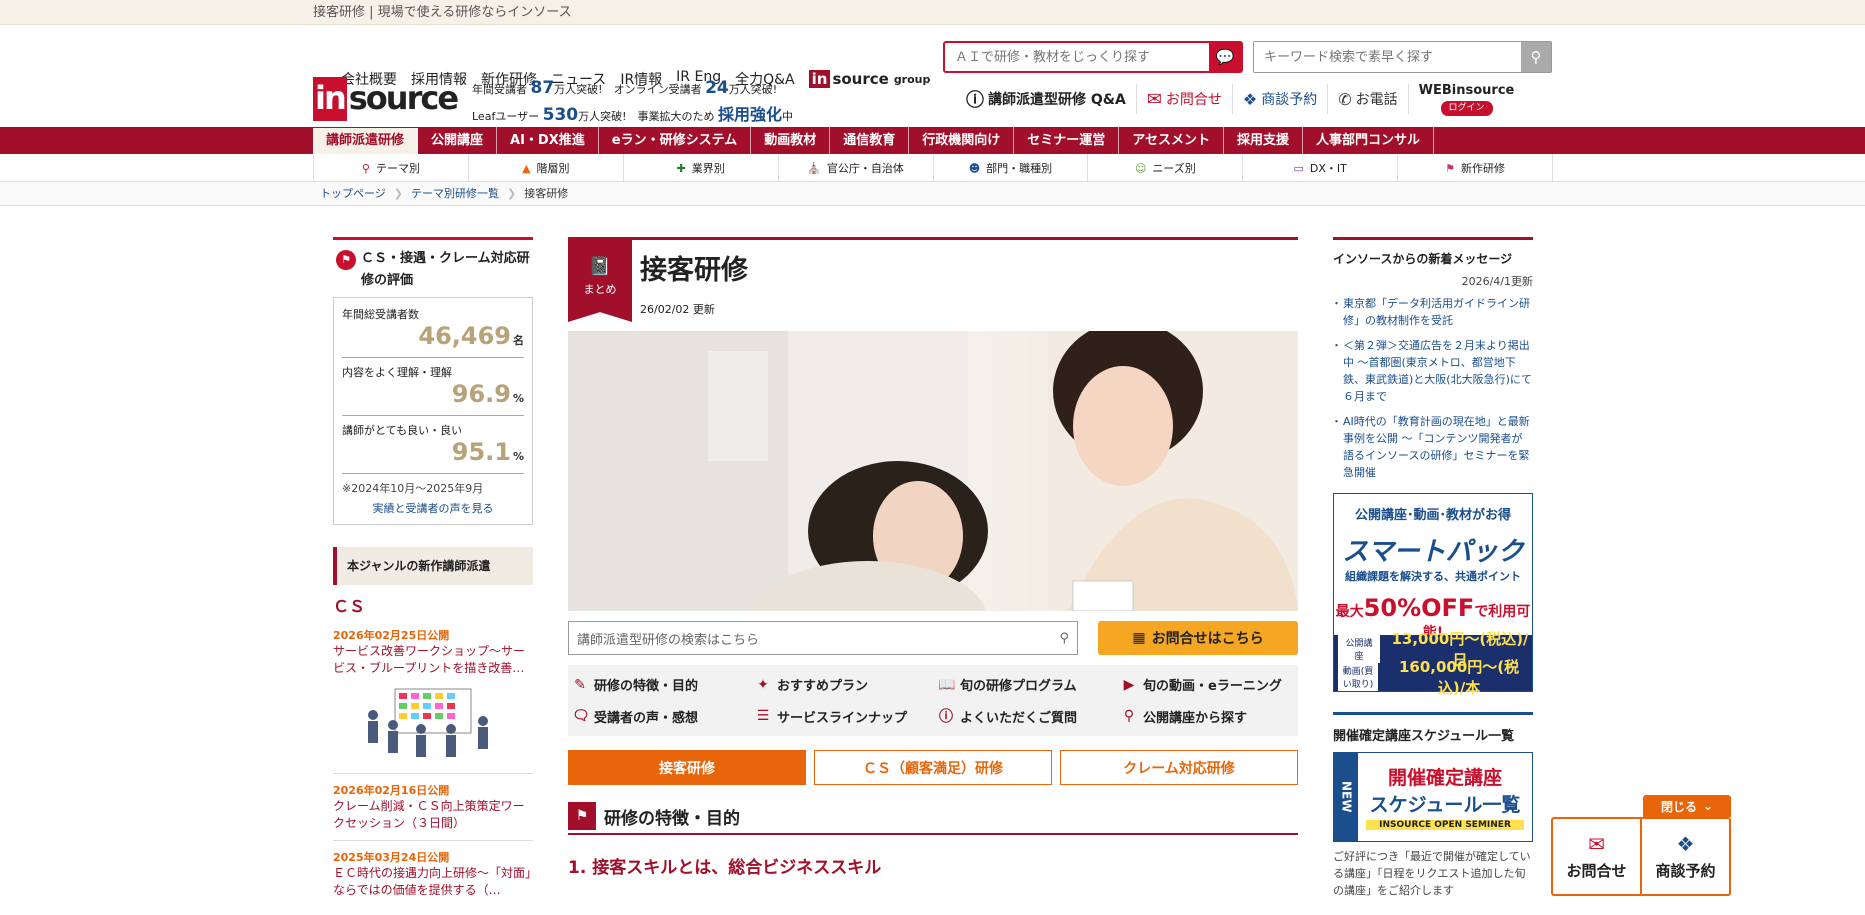 The width and height of the screenshot is (1865, 915). Describe the element at coordinates (681, 168) in the screenshot. I see `signpost-icon: ✚` at that location.